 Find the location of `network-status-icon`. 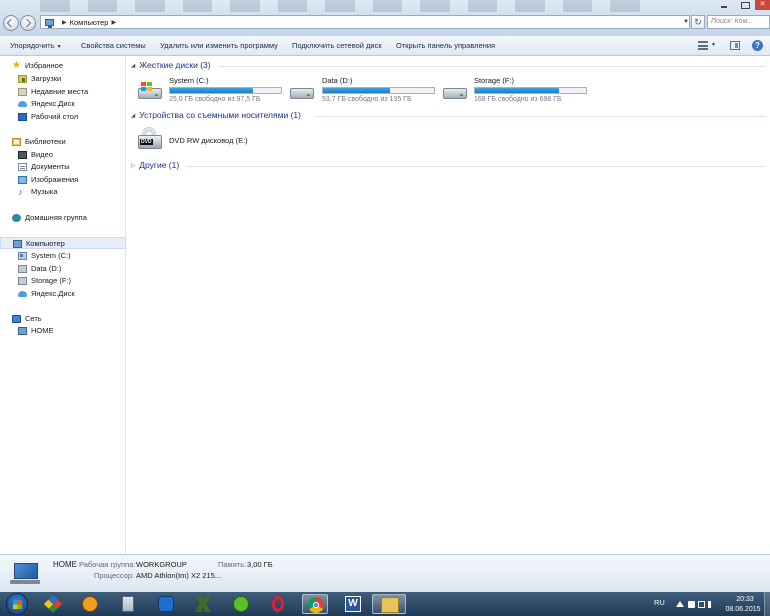

network-status-icon is located at coordinates (701, 604).